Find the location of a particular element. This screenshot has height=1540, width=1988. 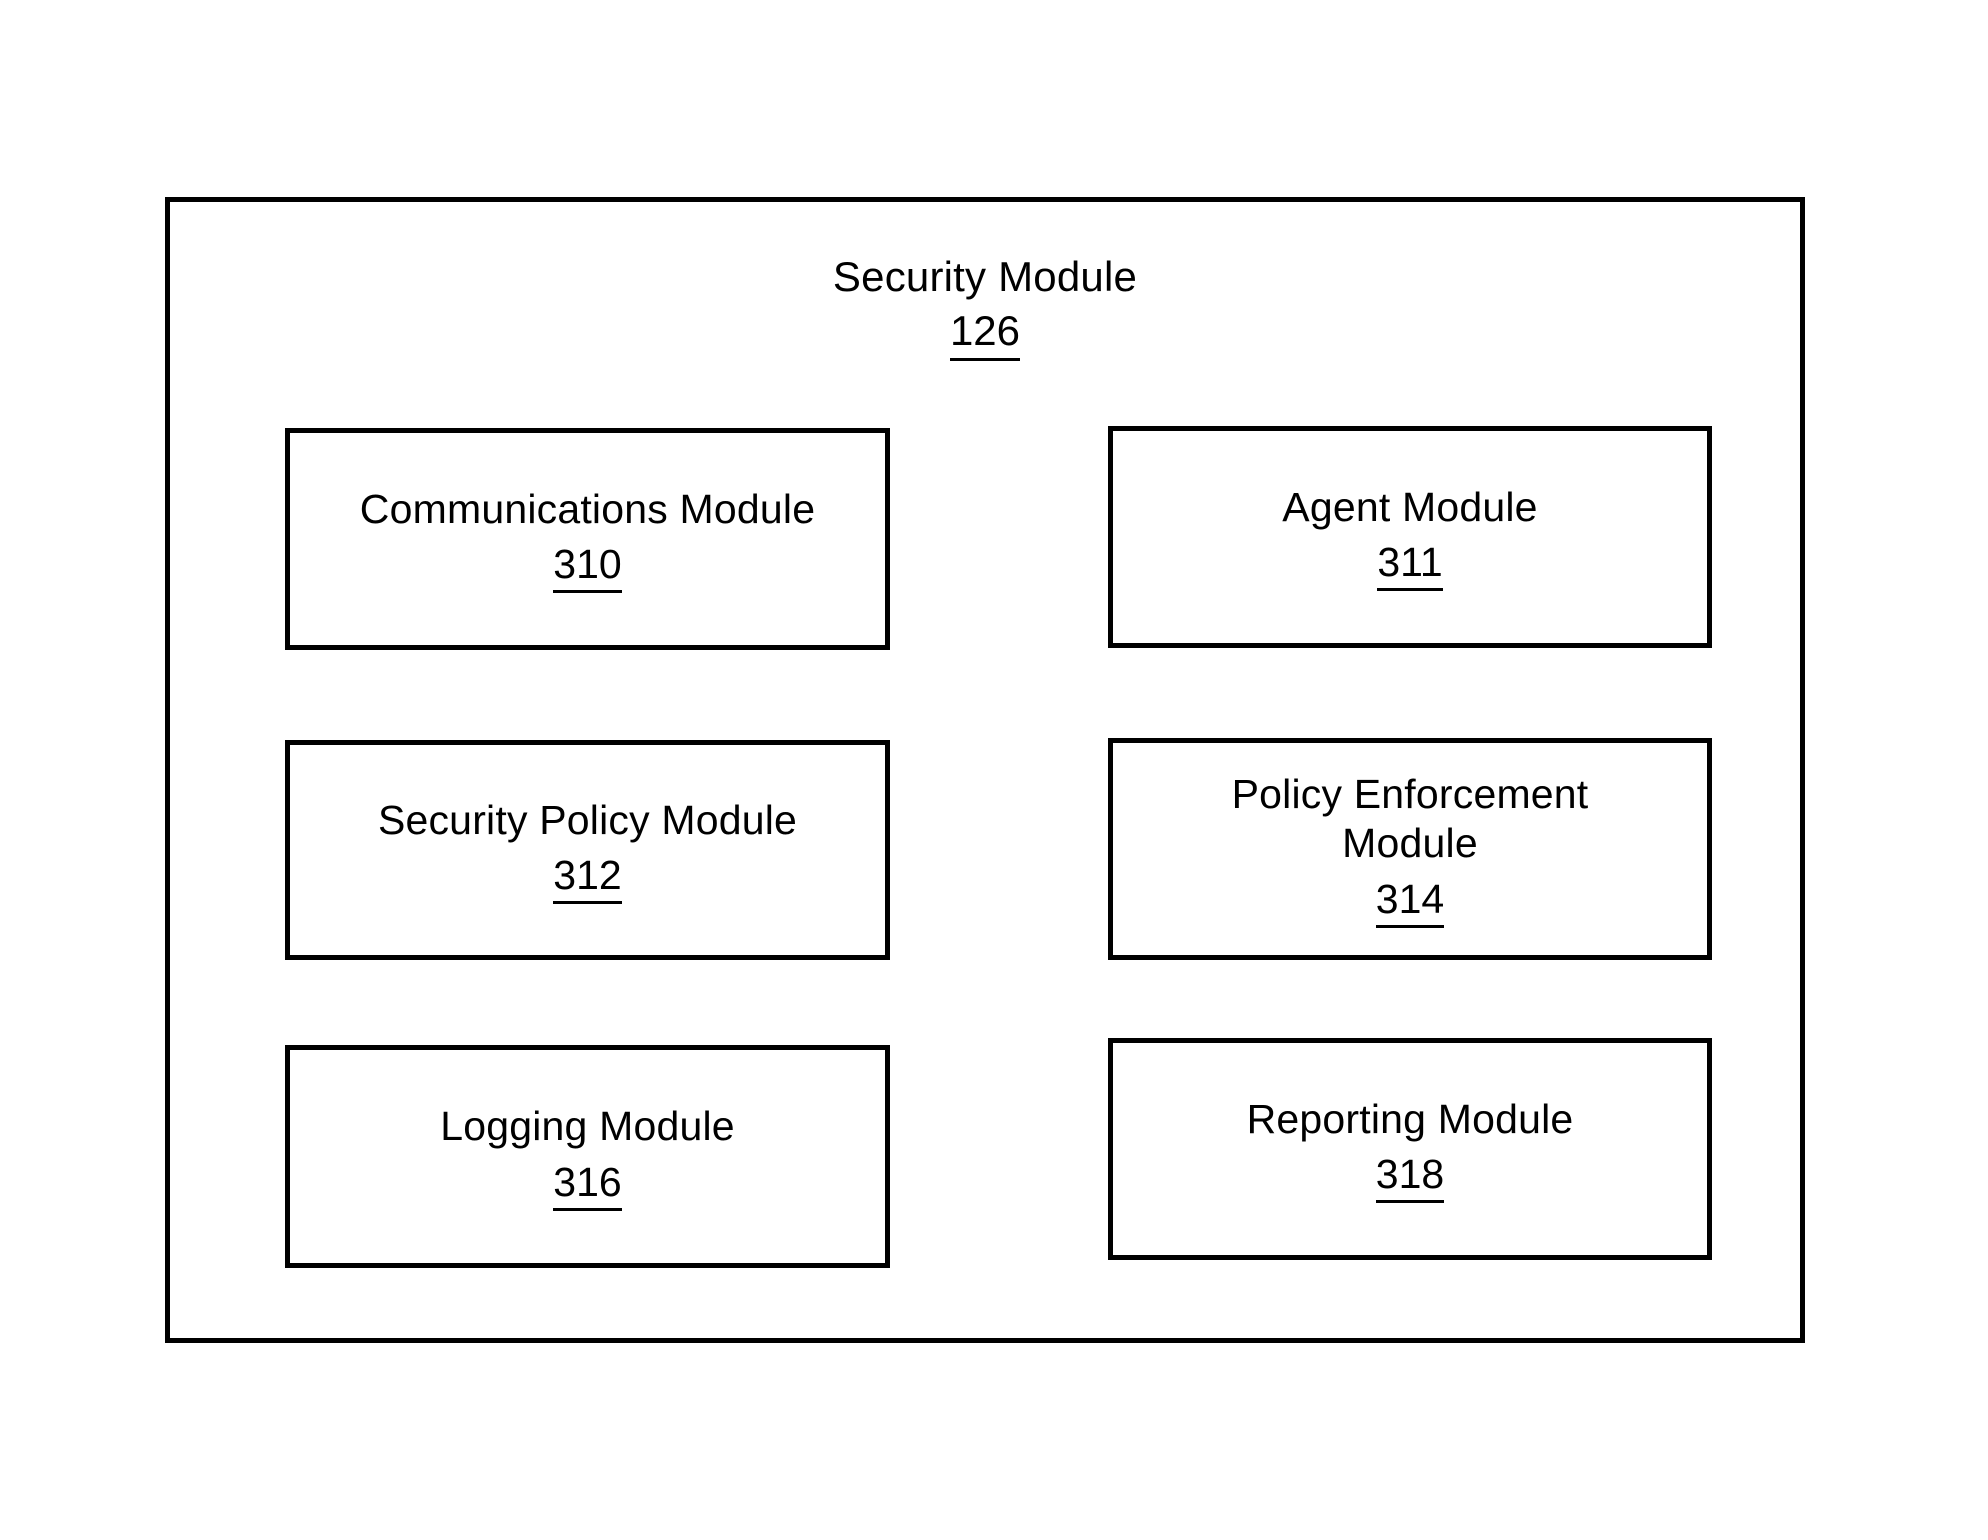

security-module-reference-numeral: 126 is located at coordinates (985, 333).